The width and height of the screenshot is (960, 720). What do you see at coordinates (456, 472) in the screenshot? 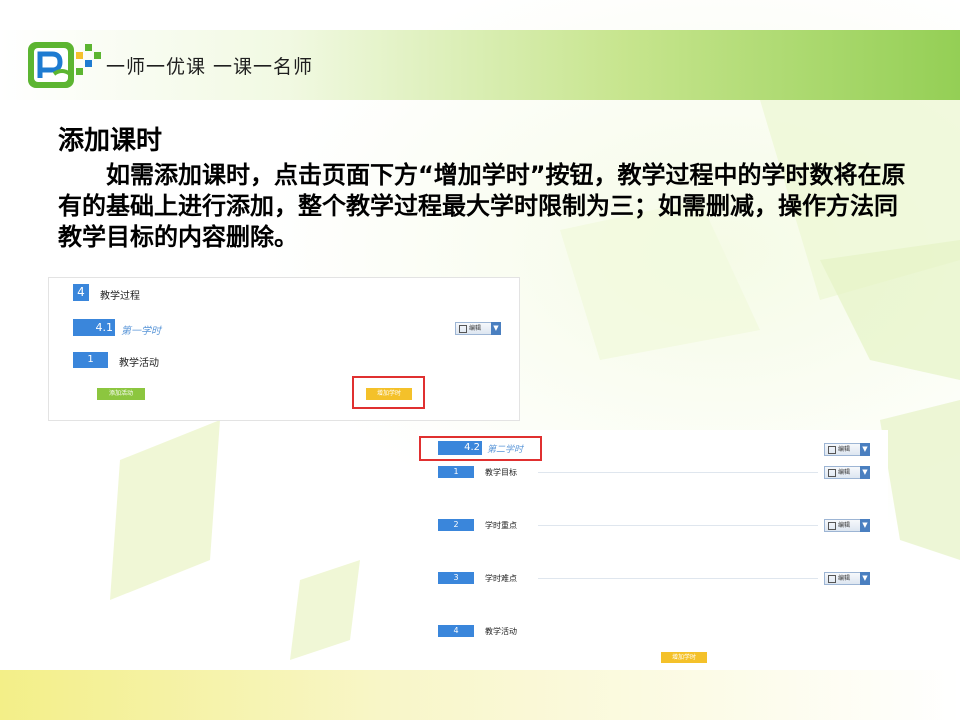
I see `item-number-badge: 1` at bounding box center [456, 472].